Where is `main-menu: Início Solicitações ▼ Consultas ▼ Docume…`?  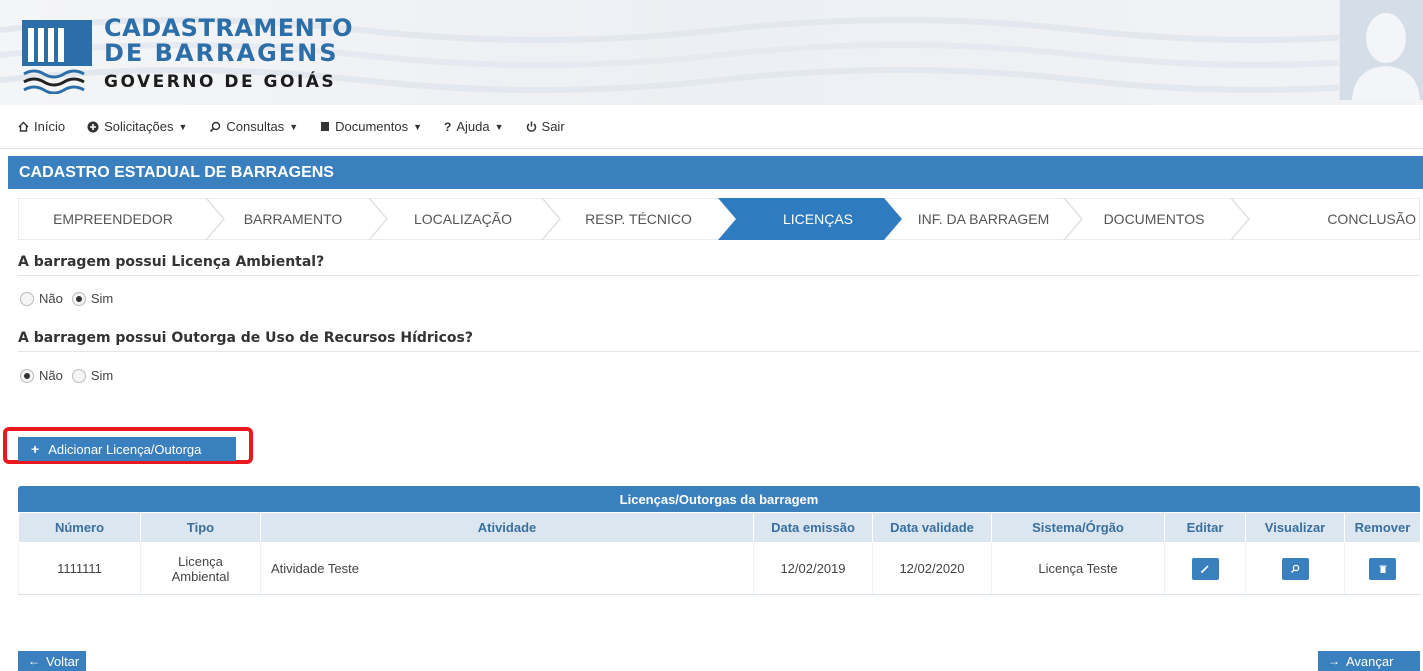
main-menu: Início Solicitações ▼ Consultas ▼ Docume… is located at coordinates (711, 127).